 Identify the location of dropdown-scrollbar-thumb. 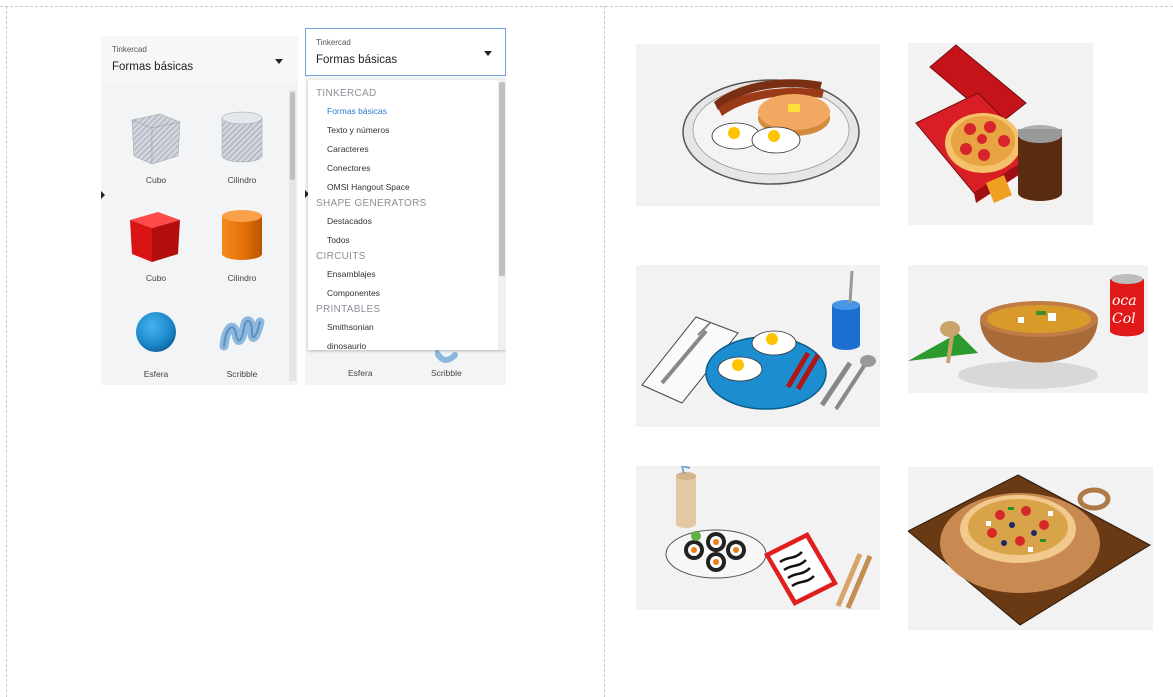
(502, 179).